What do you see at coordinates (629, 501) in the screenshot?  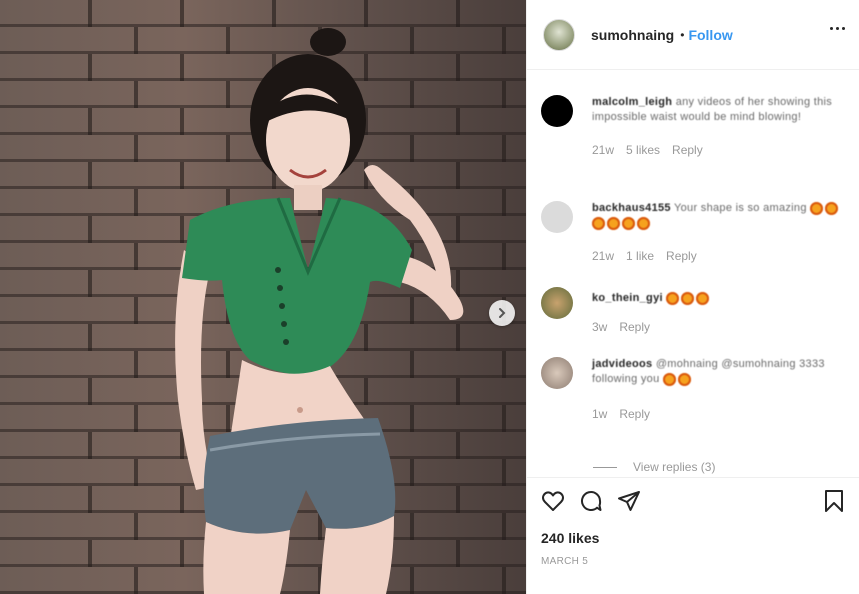 I see `share-icon` at bounding box center [629, 501].